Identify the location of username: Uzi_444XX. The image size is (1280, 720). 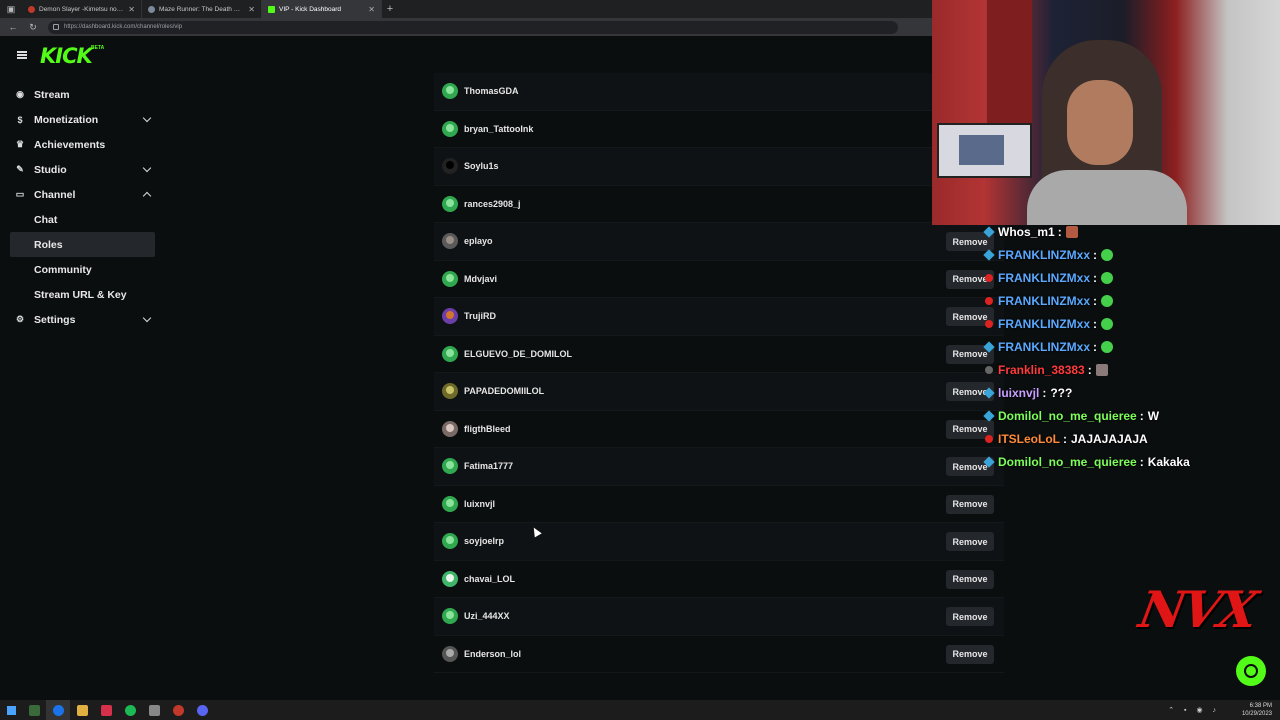
(487, 616).